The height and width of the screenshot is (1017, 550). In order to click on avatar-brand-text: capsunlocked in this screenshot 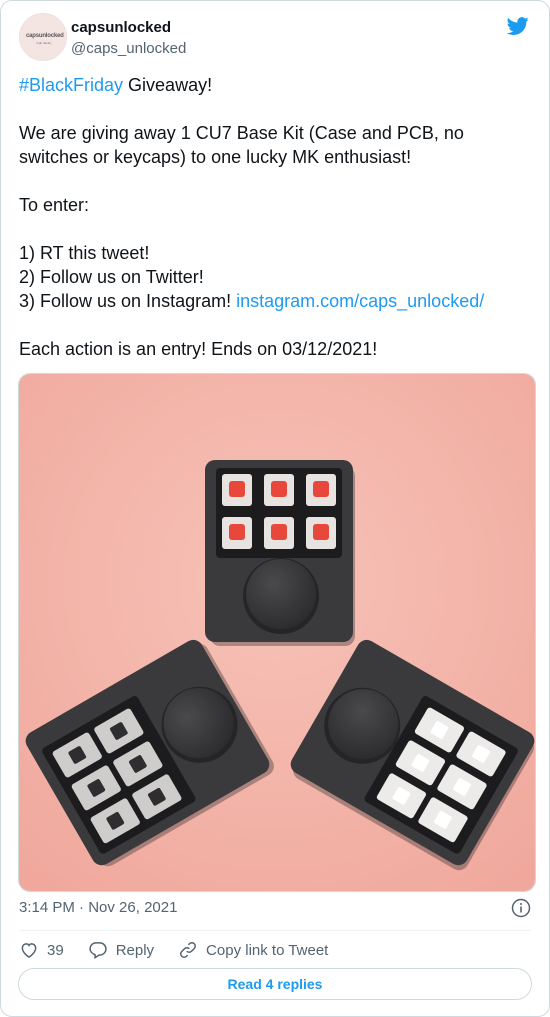, I will do `click(45, 36)`.